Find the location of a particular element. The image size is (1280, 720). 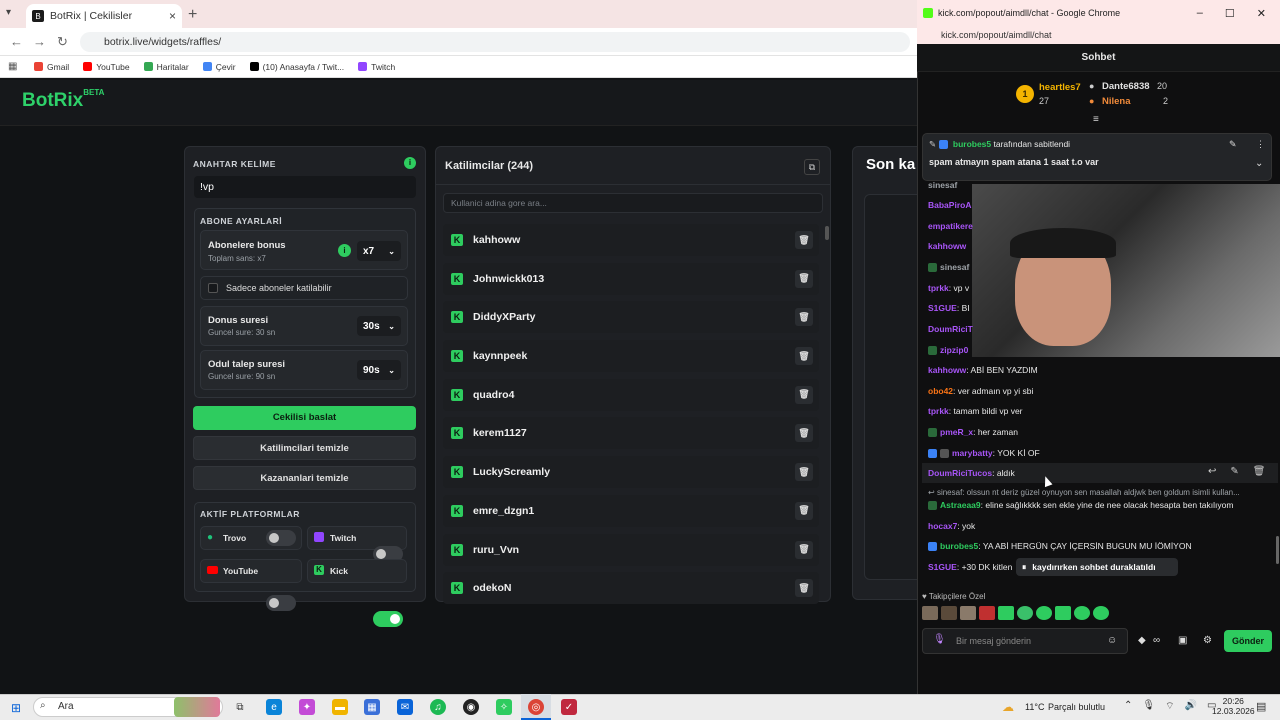

gear-icon: ⚙ is located at coordinates (1207, 640).